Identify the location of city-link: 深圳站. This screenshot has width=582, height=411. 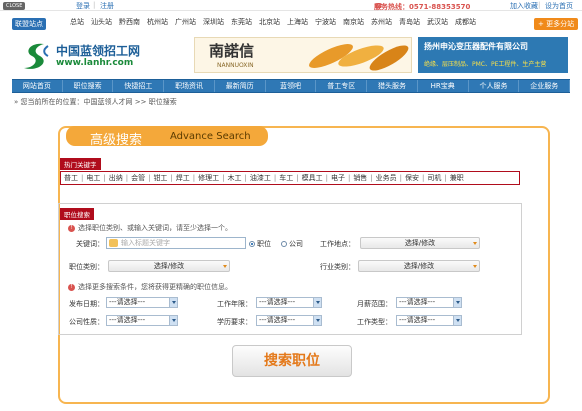
(213, 22).